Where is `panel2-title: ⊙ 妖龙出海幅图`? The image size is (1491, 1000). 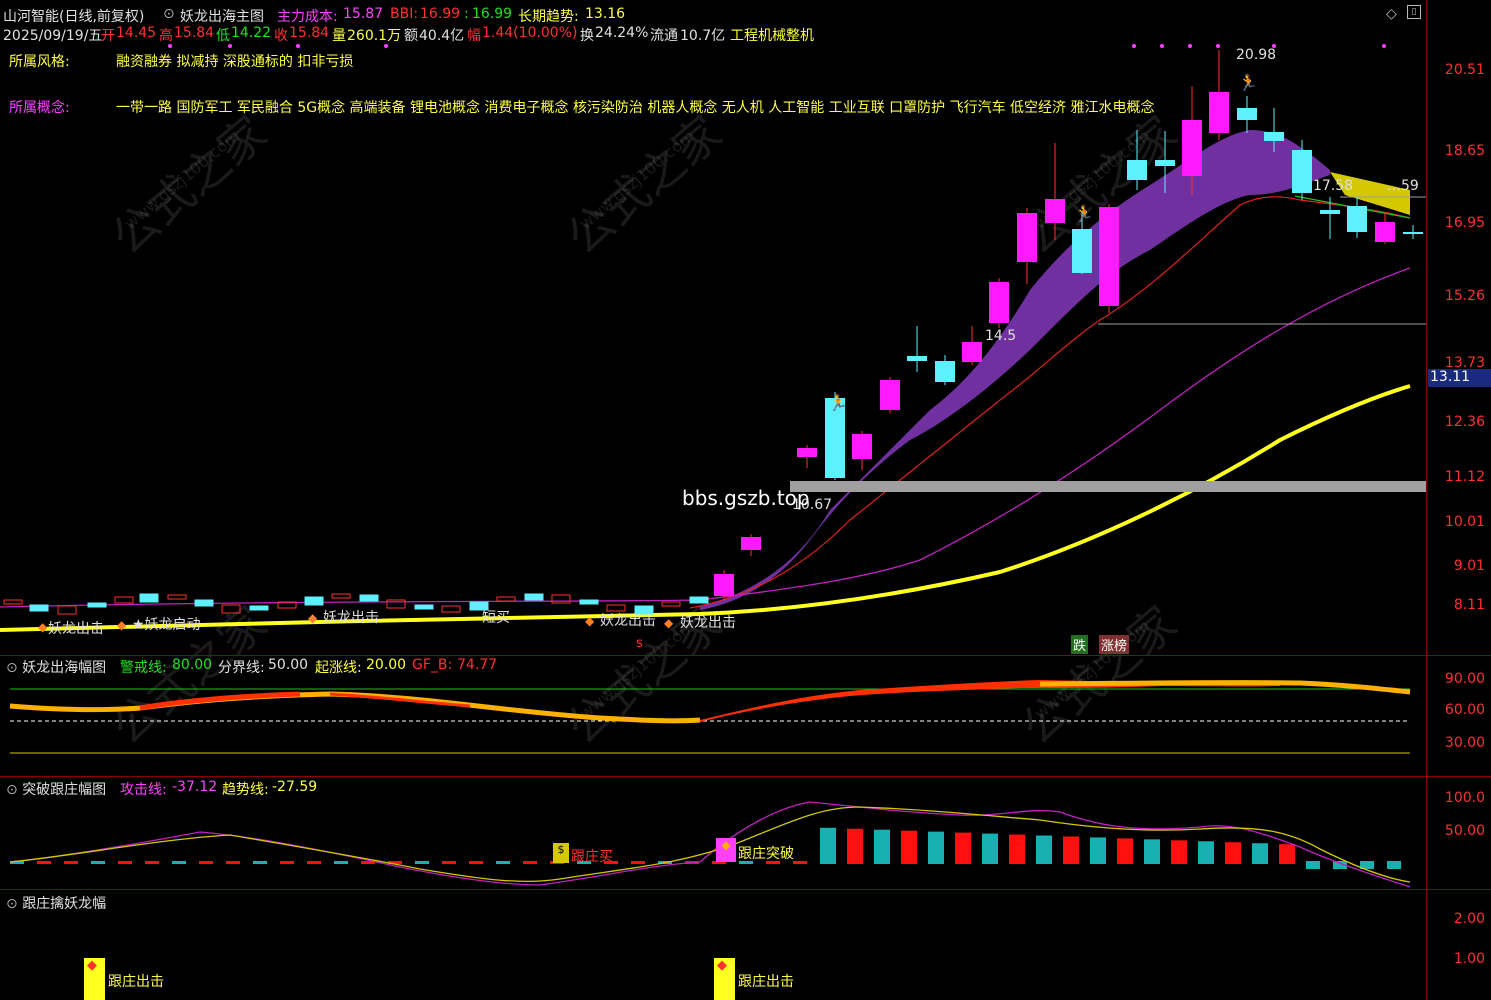 panel2-title: ⊙ 妖龙出海幅图 is located at coordinates (56, 667).